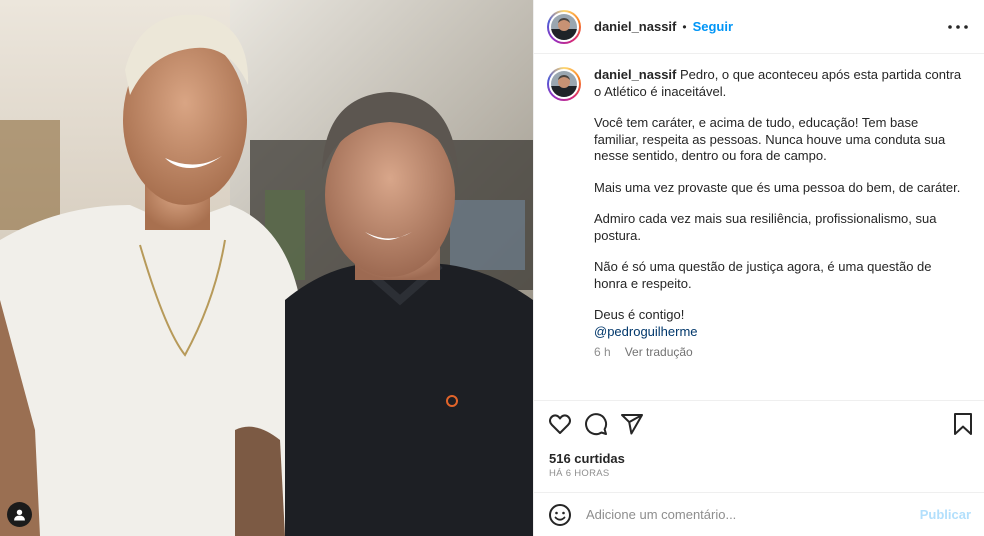 The height and width of the screenshot is (536, 984). Describe the element at coordinates (779, 352) in the screenshot. I see `caption-meta: 6 h Ver tradução` at that location.